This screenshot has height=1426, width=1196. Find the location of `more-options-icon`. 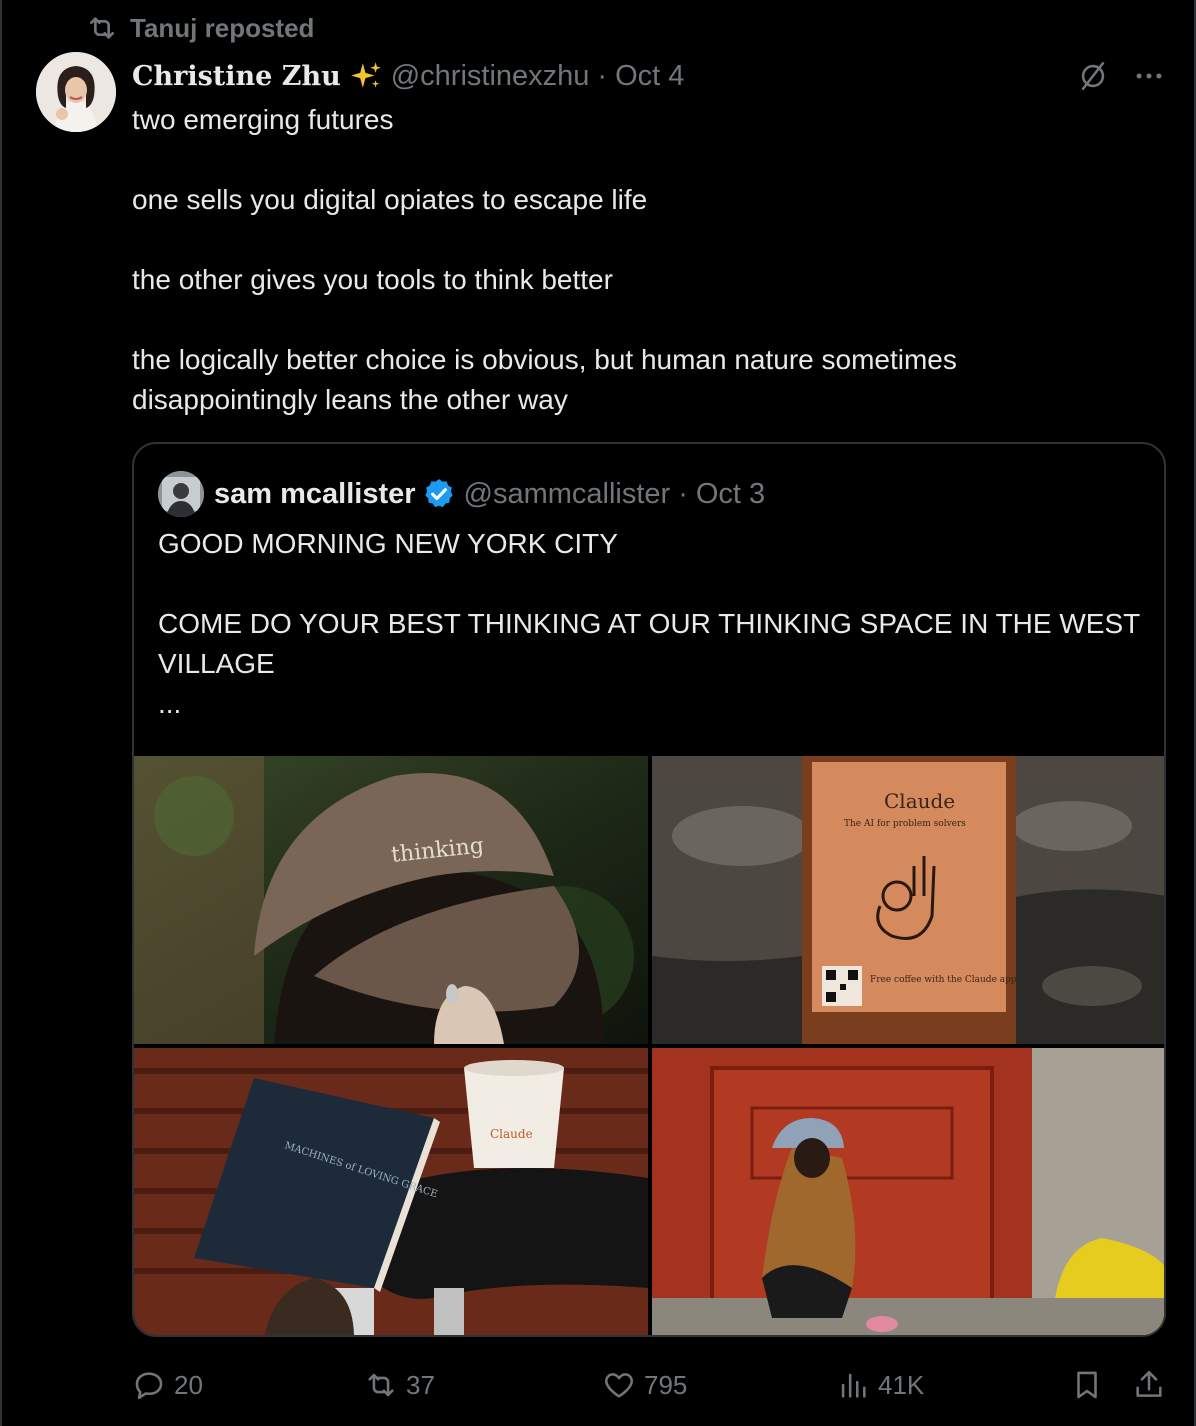

more-options-icon is located at coordinates (1149, 76).